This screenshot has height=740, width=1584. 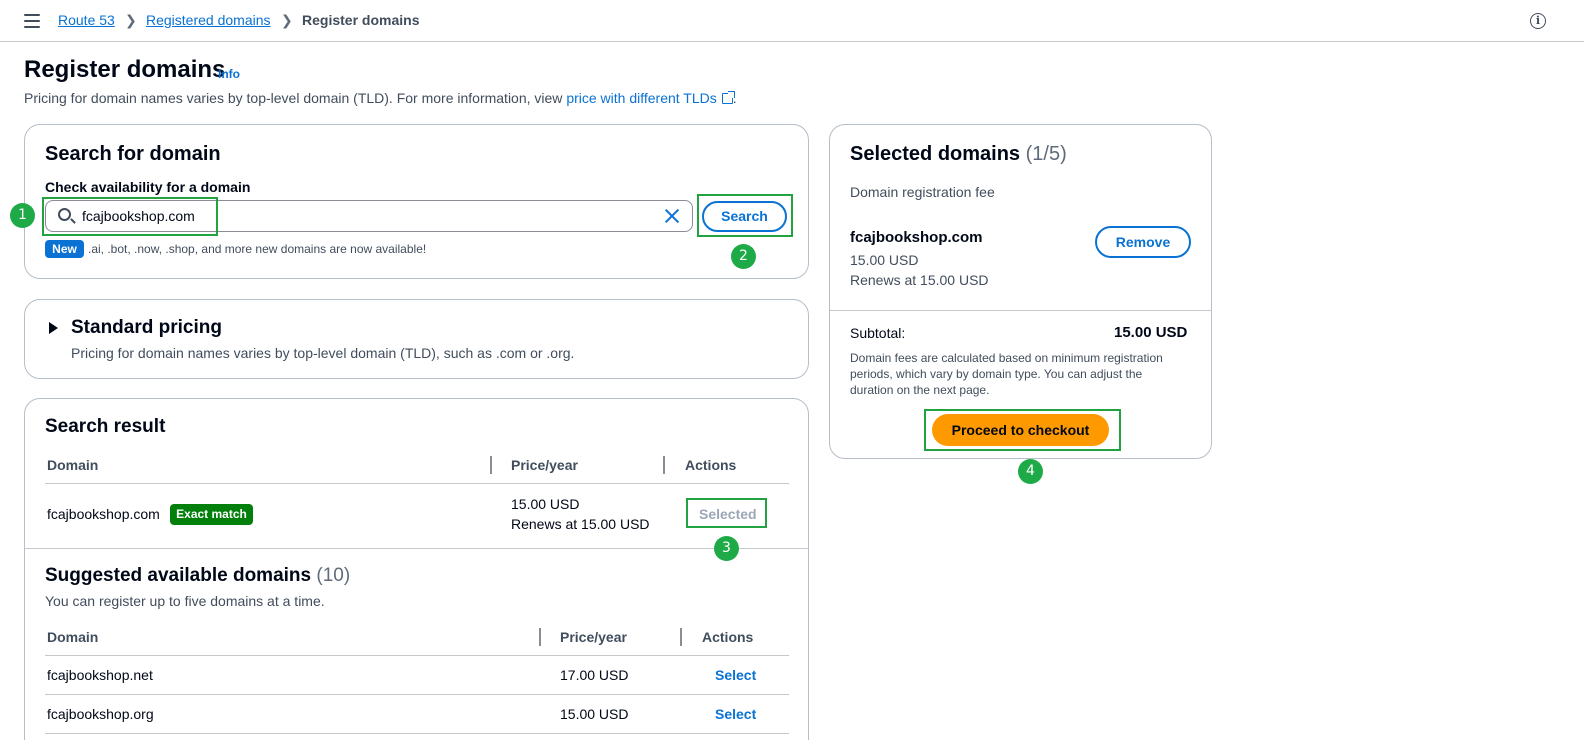 What do you see at coordinates (743, 256) in the screenshot?
I see `step-2-marker: 2` at bounding box center [743, 256].